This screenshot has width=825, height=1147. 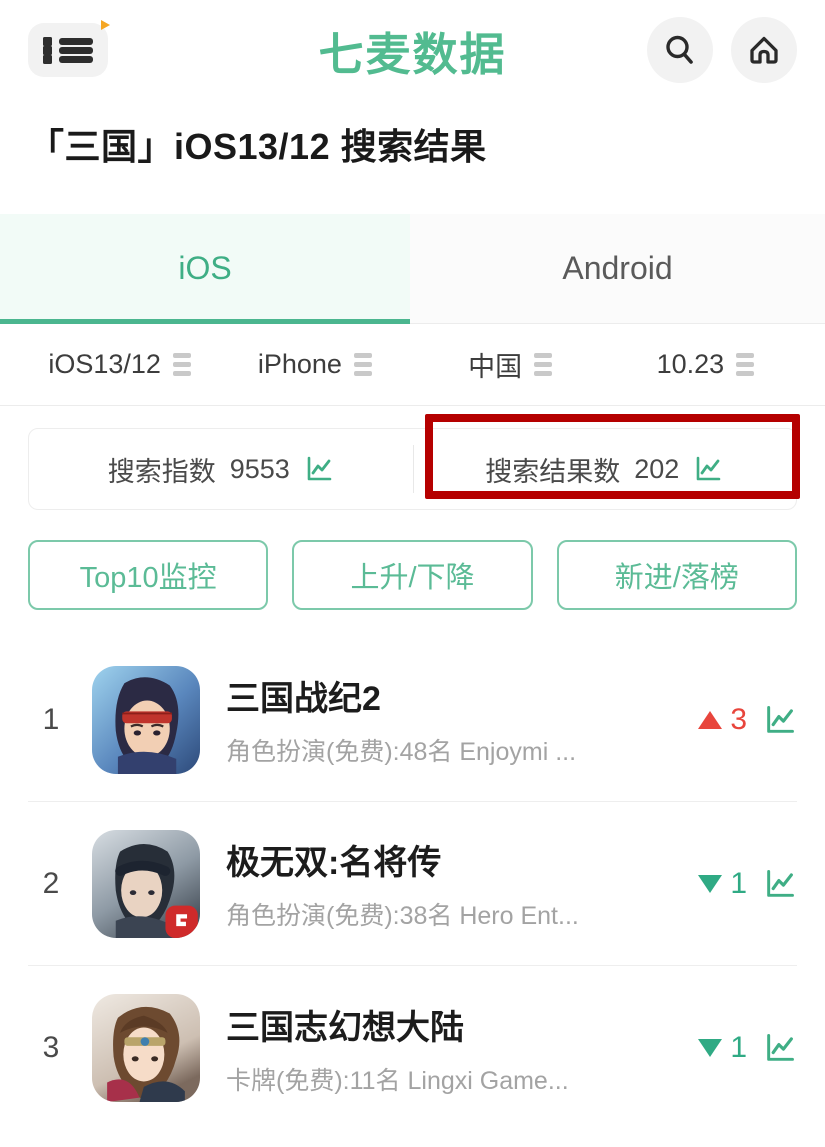 I want to click on app-name: 三国志幻想大陆, so click(x=345, y=1027).